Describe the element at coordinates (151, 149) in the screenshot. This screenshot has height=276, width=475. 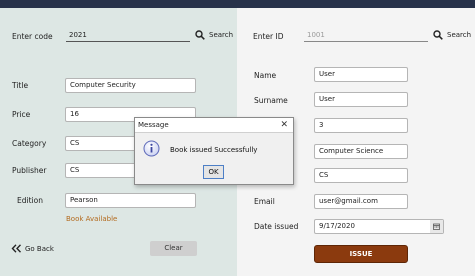
I see `information-icon` at that location.